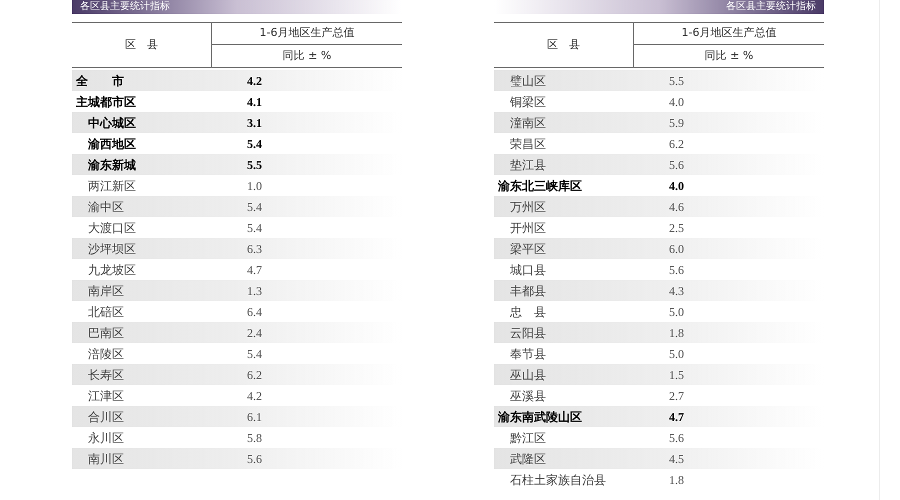 Image resolution: width=900 pixels, height=500 pixels. Describe the element at coordinates (676, 228) in the screenshot. I see `growth-value: 2.5` at that location.